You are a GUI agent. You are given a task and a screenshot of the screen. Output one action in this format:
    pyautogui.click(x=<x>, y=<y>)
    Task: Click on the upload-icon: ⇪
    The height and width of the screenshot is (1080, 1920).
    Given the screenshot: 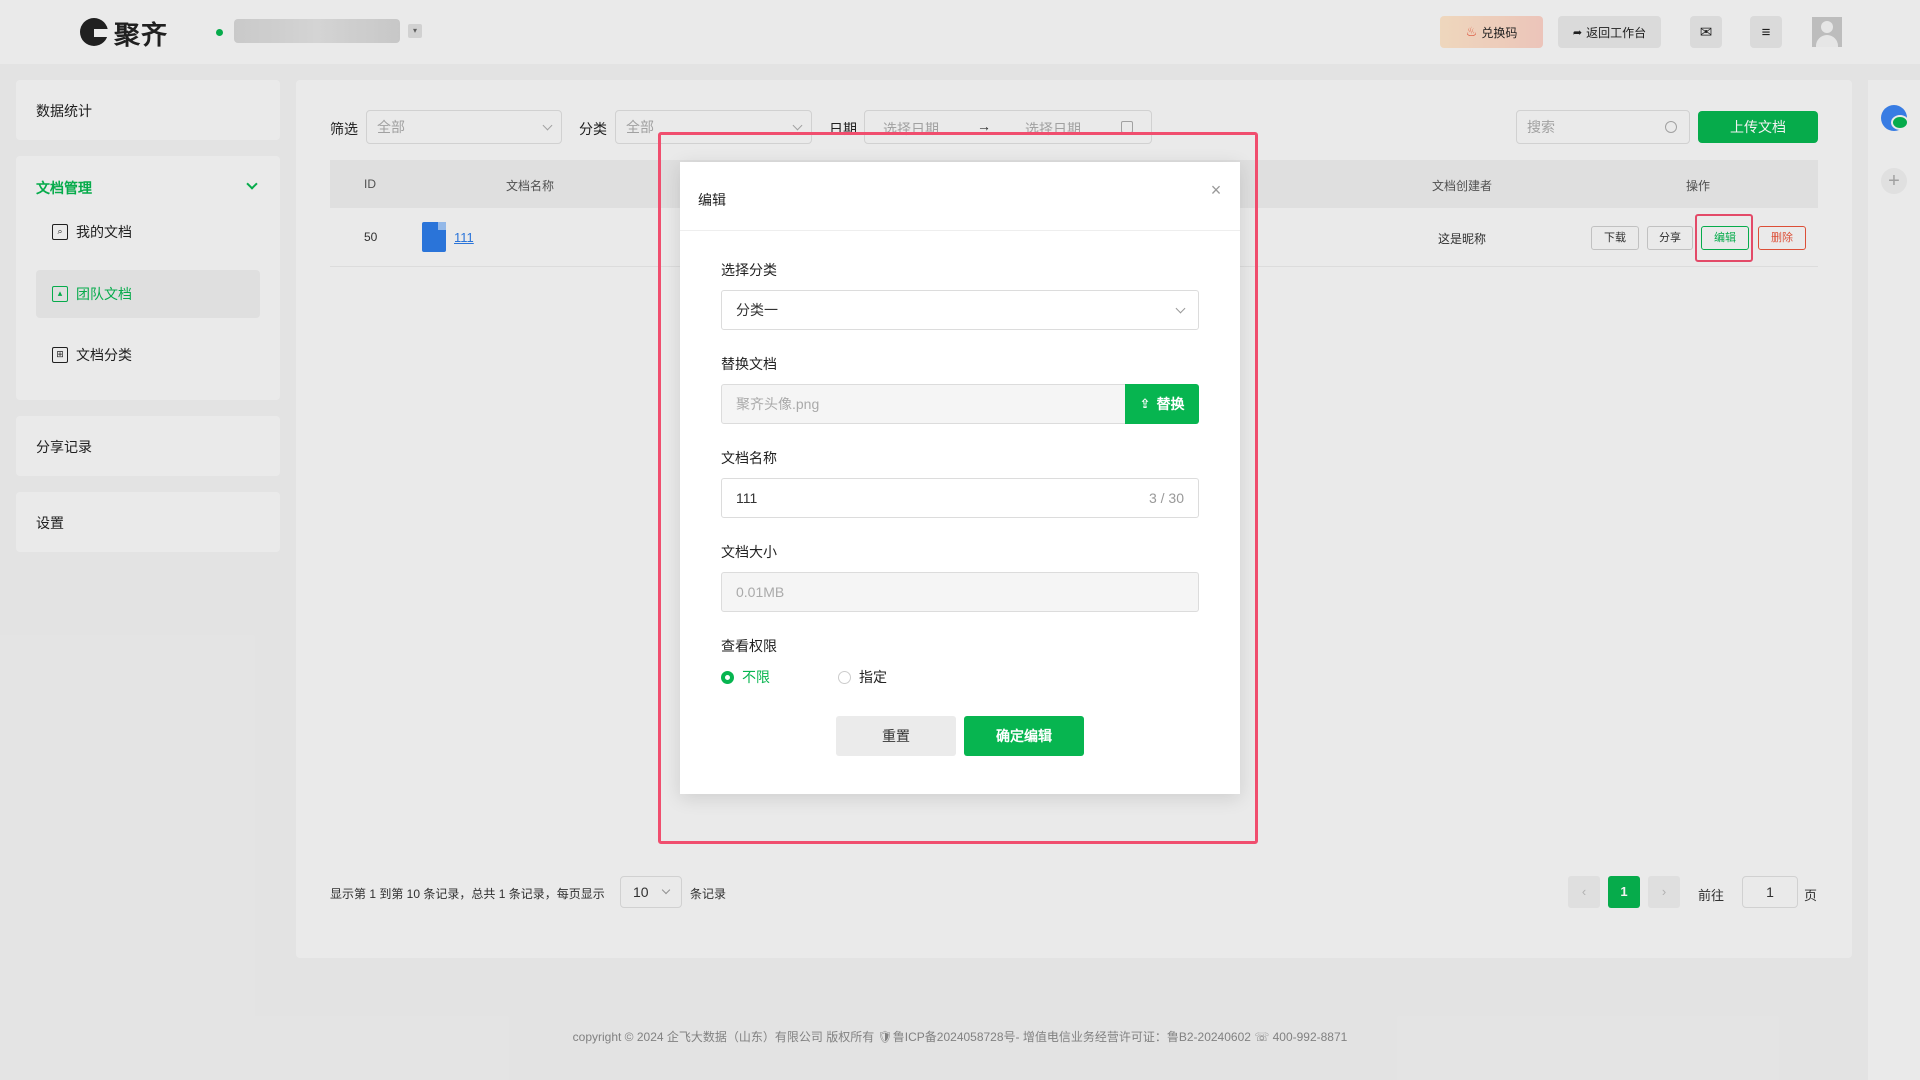 What is the action you would take?
    pyautogui.click(x=1145, y=403)
    